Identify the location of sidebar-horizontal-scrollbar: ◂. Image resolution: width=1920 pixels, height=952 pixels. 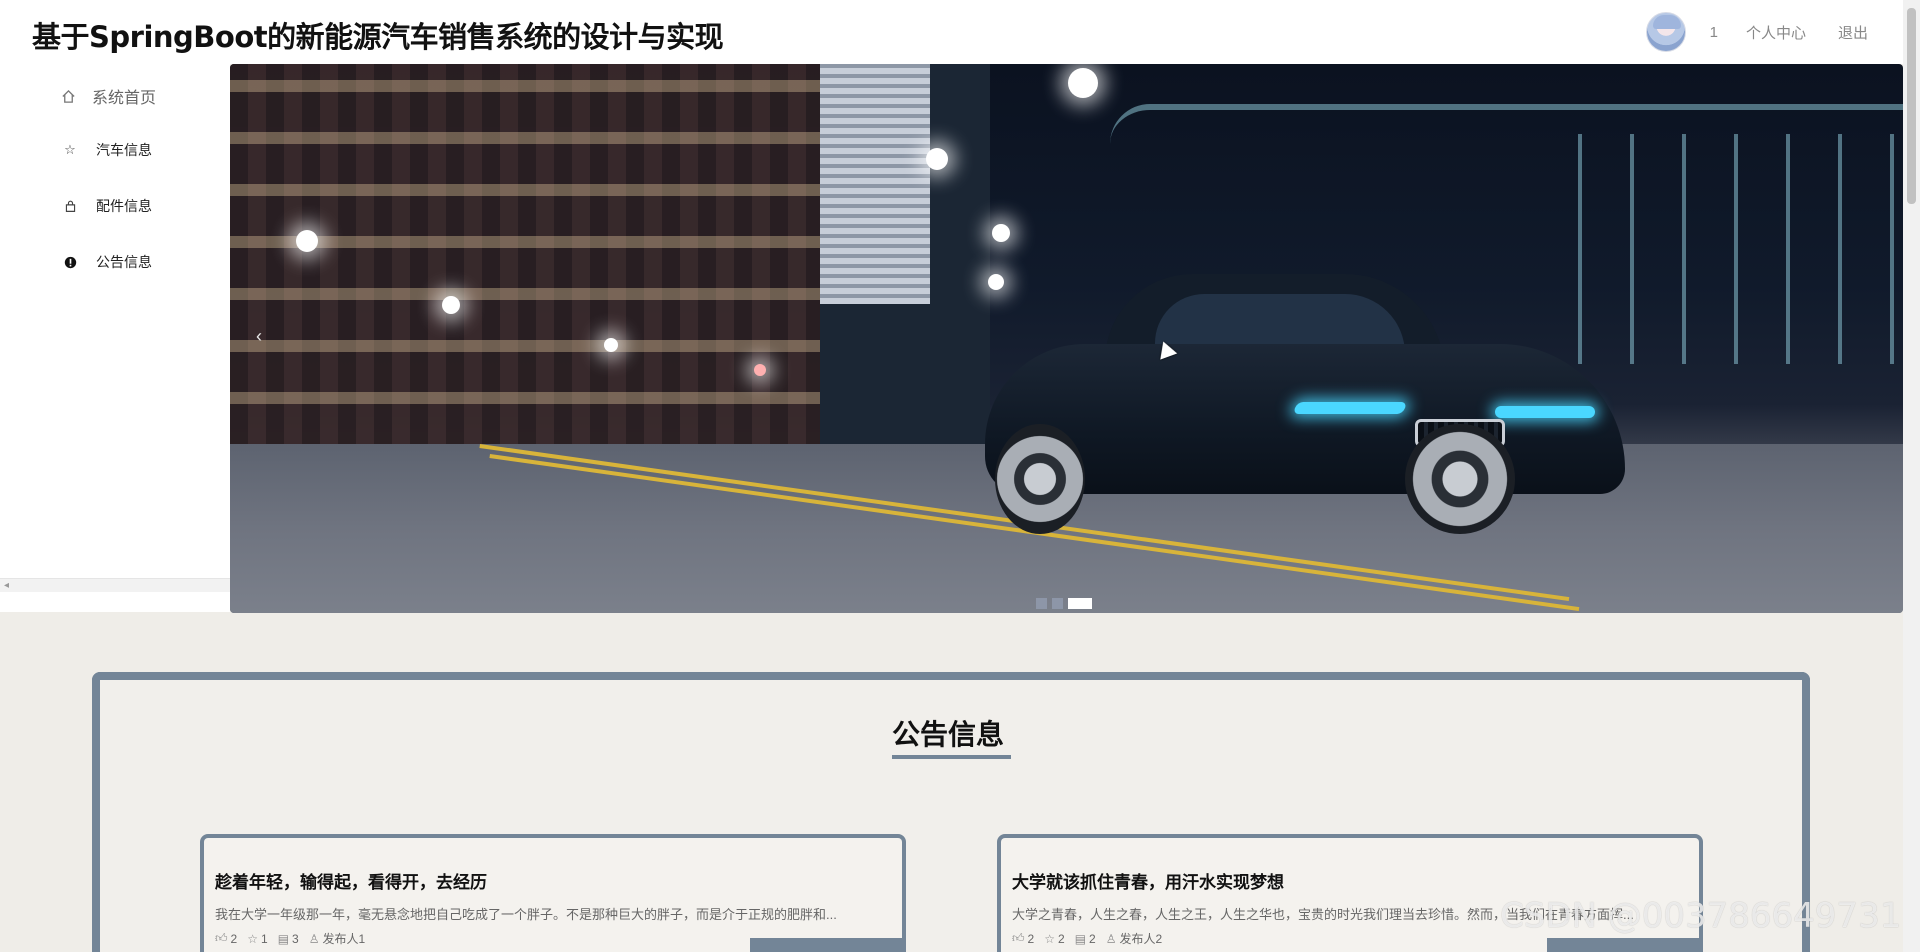
(115, 585).